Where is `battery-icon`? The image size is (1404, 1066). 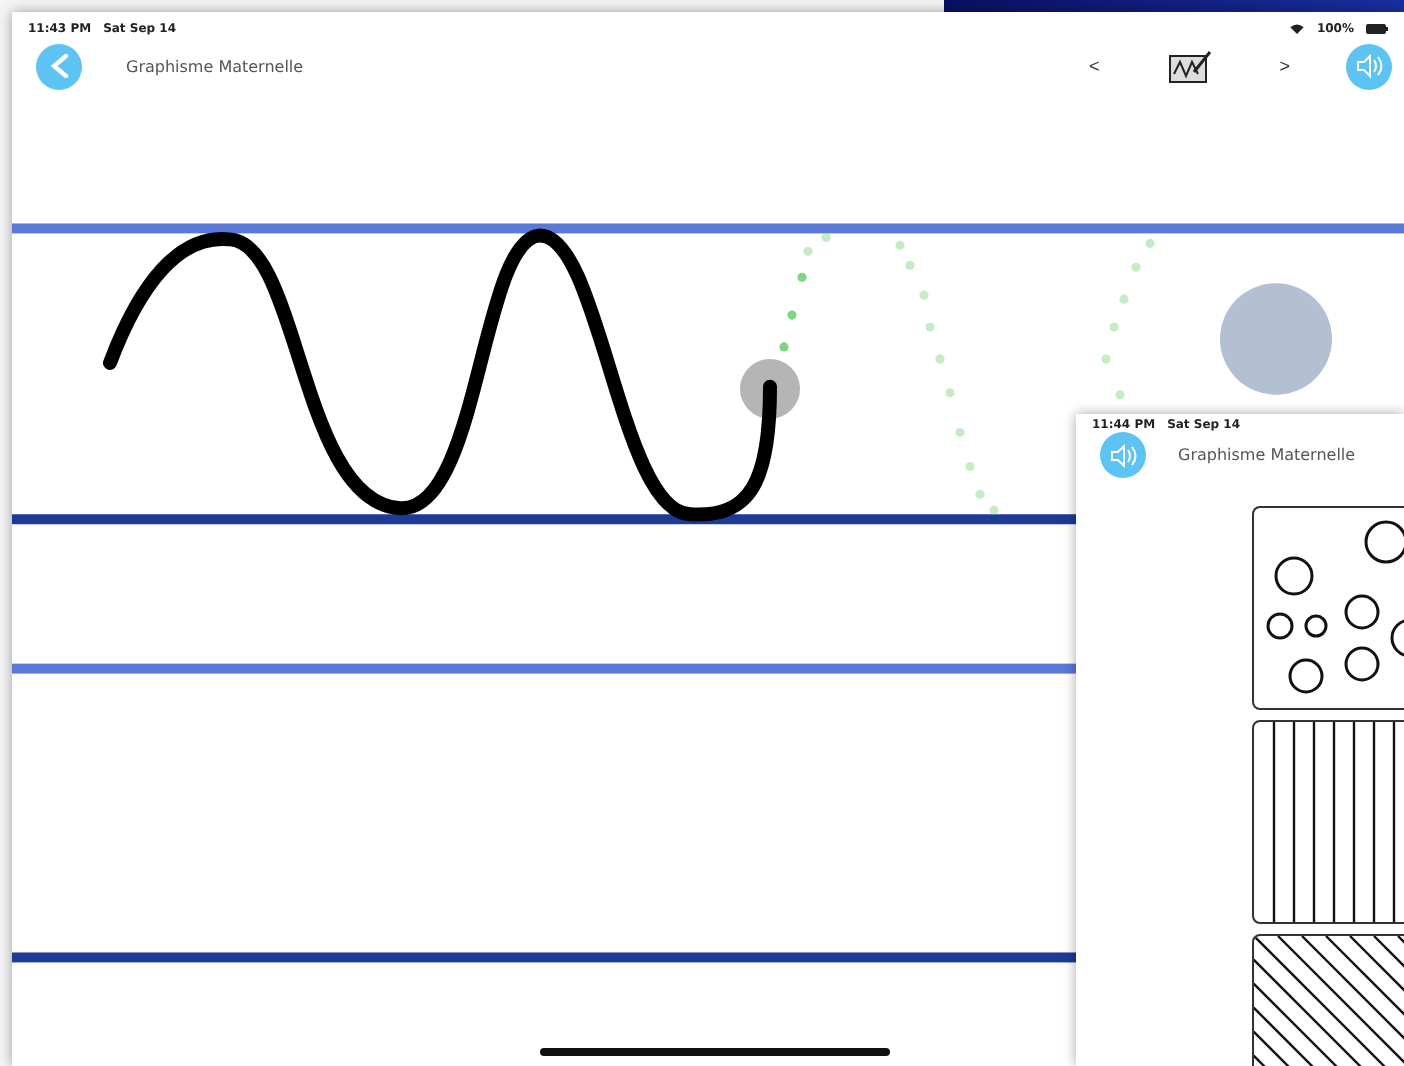
battery-icon is located at coordinates (1377, 28).